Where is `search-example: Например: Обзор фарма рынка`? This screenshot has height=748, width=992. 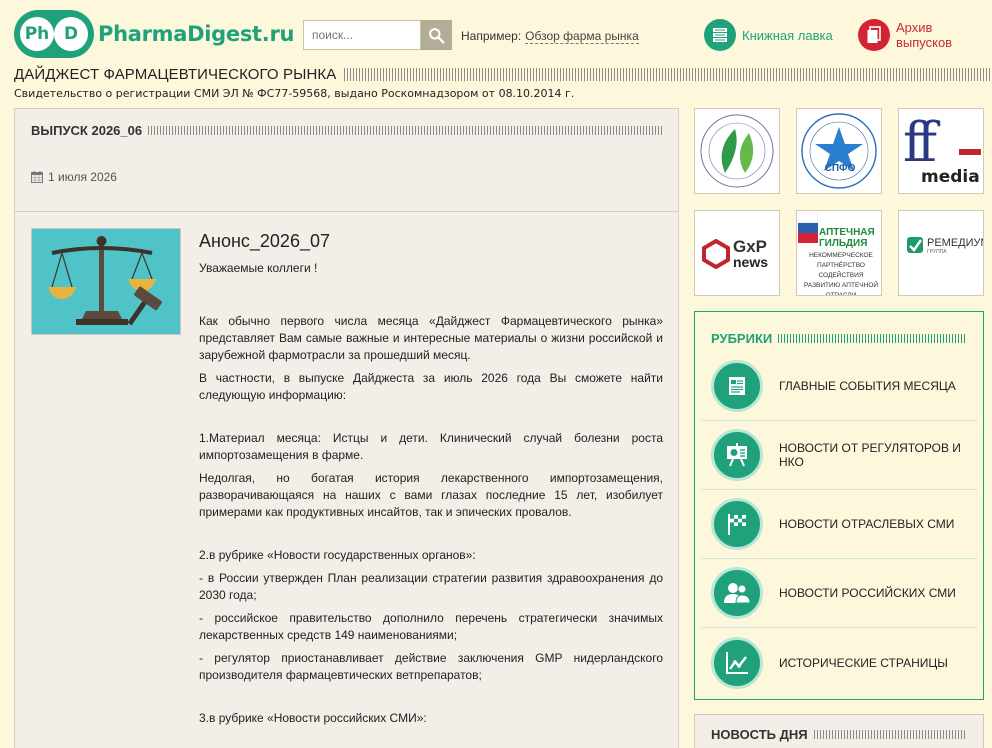
search-example: Например: Обзор фарма рынка is located at coordinates (550, 36).